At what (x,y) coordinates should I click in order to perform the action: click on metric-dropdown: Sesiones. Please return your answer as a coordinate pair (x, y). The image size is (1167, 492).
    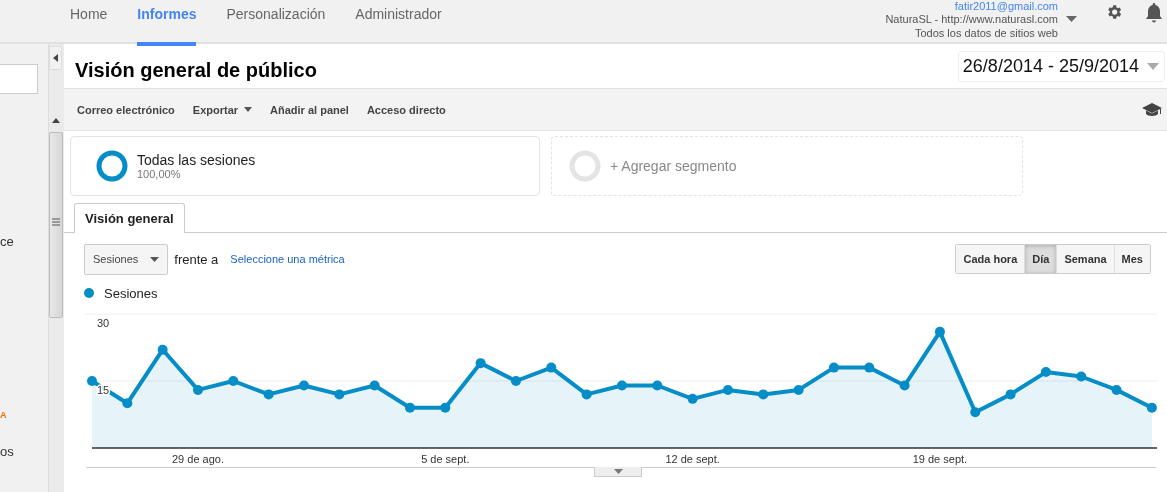
    Looking at the image, I should click on (126, 259).